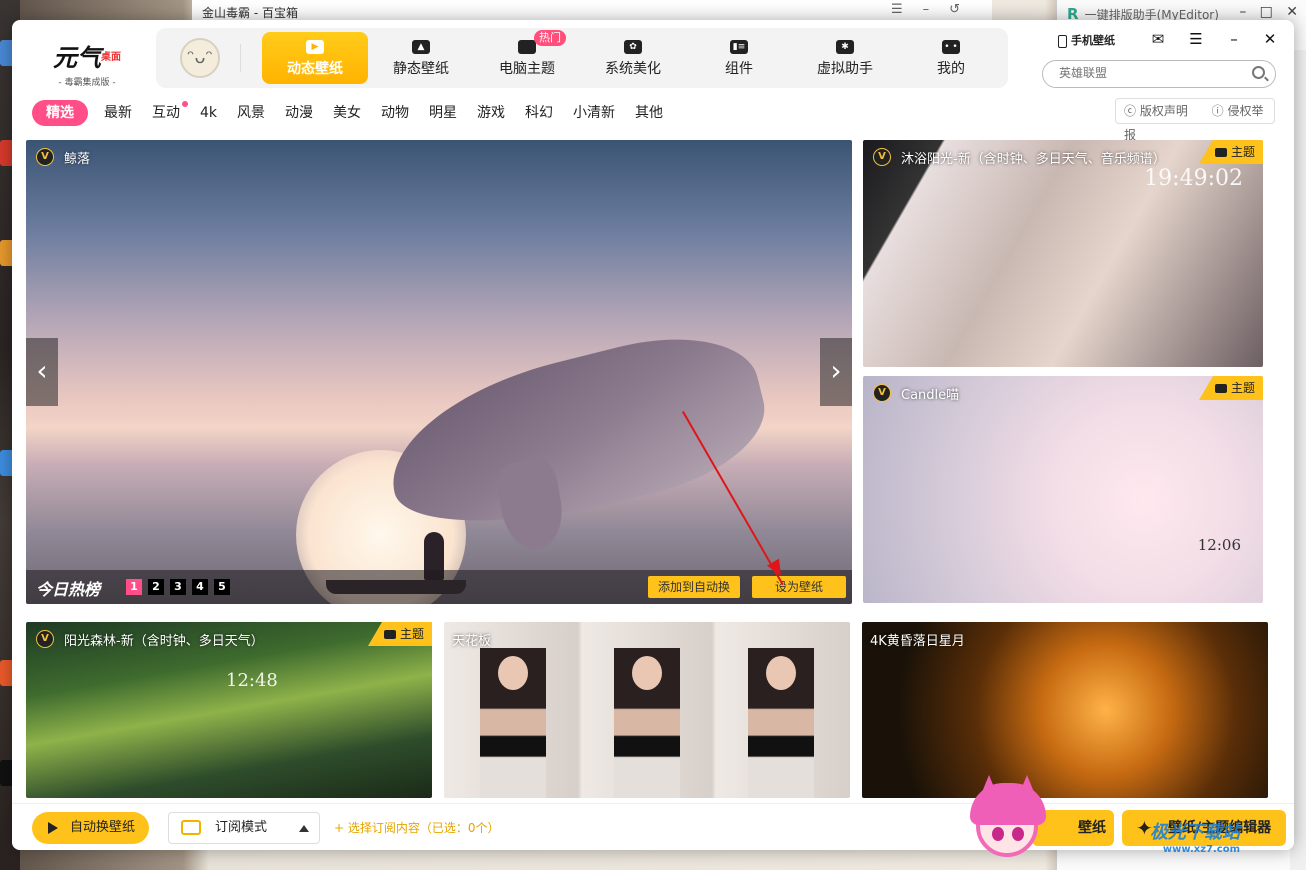 The height and width of the screenshot is (870, 1306). What do you see at coordinates (1234, 39) in the screenshot?
I see `minimize-button: –` at bounding box center [1234, 39].